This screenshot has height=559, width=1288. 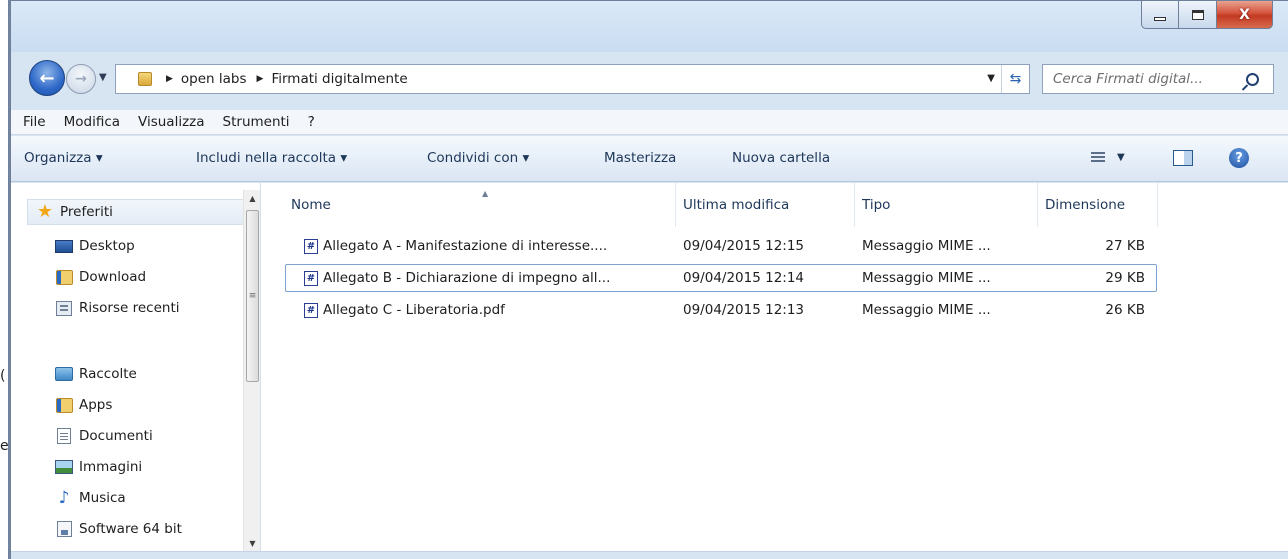 I want to click on navigation-pane-scrollbar: ▲ ≡ ▼, so click(x=251, y=371).